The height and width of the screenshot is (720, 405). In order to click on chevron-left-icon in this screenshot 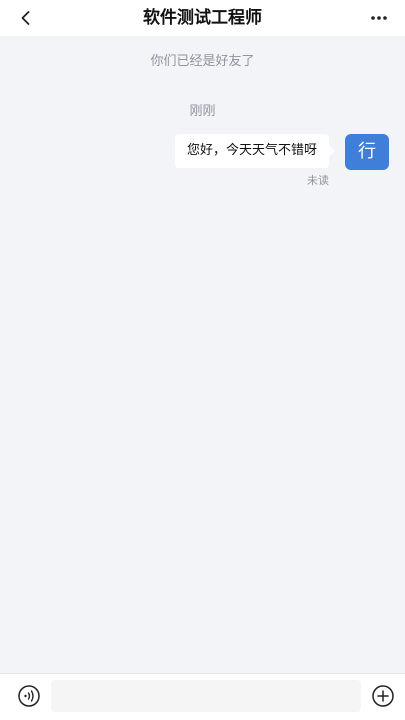, I will do `click(25, 18)`.